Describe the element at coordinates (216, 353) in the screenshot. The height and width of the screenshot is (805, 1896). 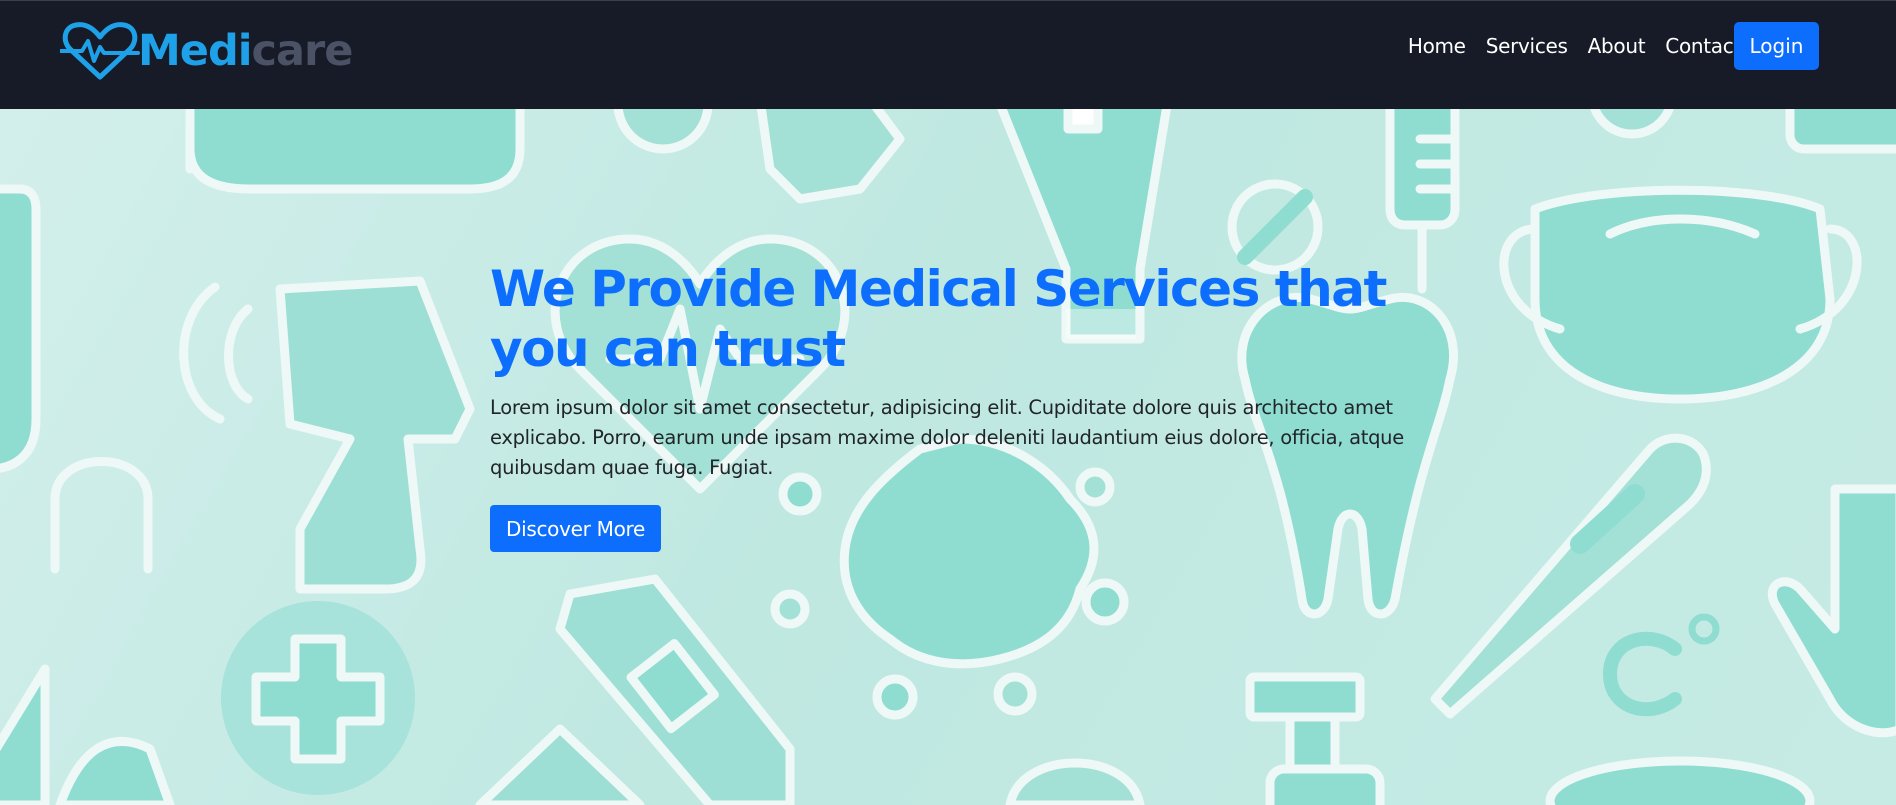
I see `sound-waves-icon` at that location.